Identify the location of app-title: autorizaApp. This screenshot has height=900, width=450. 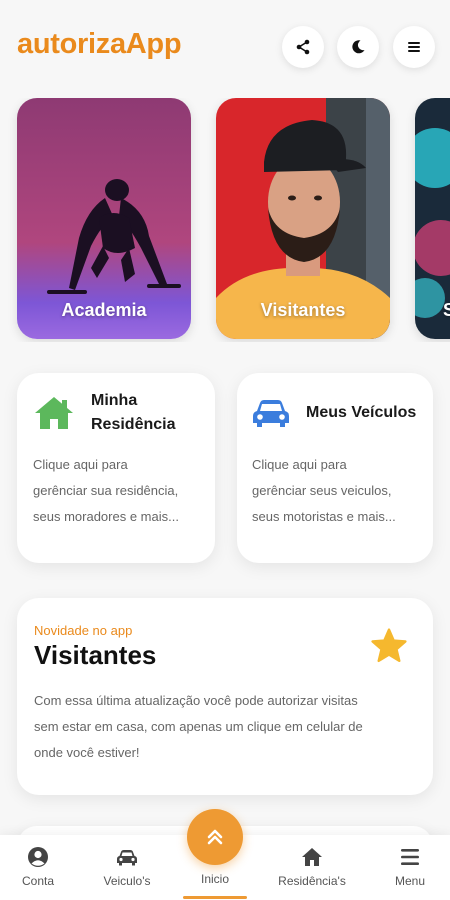
(99, 44).